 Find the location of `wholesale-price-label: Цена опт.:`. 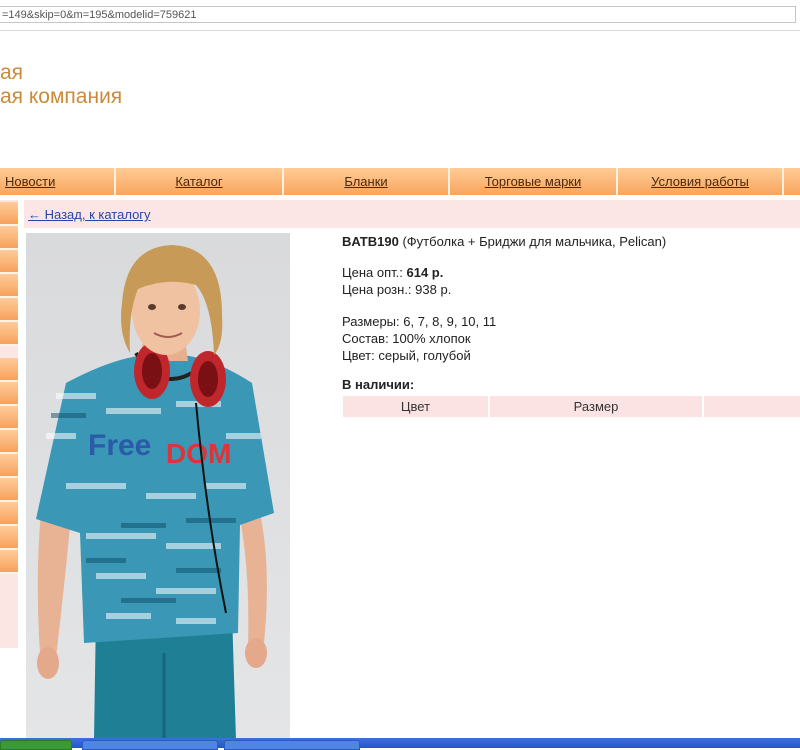

wholesale-price-label: Цена опт.: is located at coordinates (372, 272).